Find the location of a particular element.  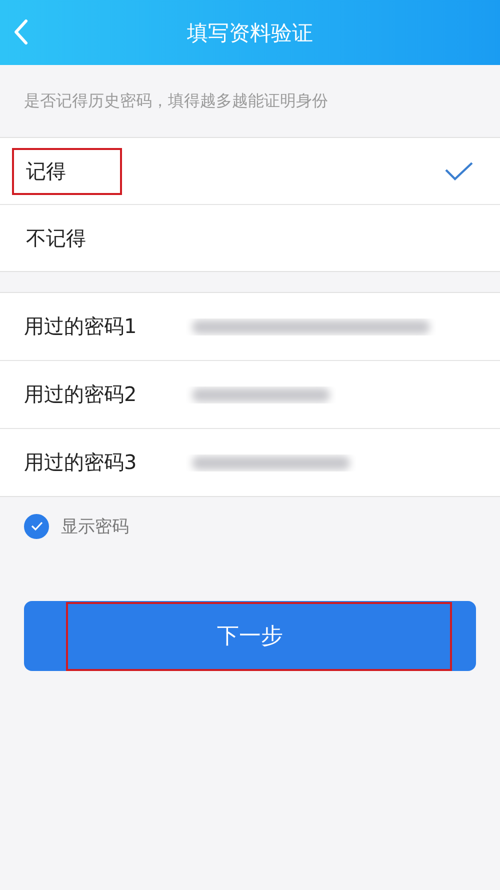

back-icon is located at coordinates (21, 32).